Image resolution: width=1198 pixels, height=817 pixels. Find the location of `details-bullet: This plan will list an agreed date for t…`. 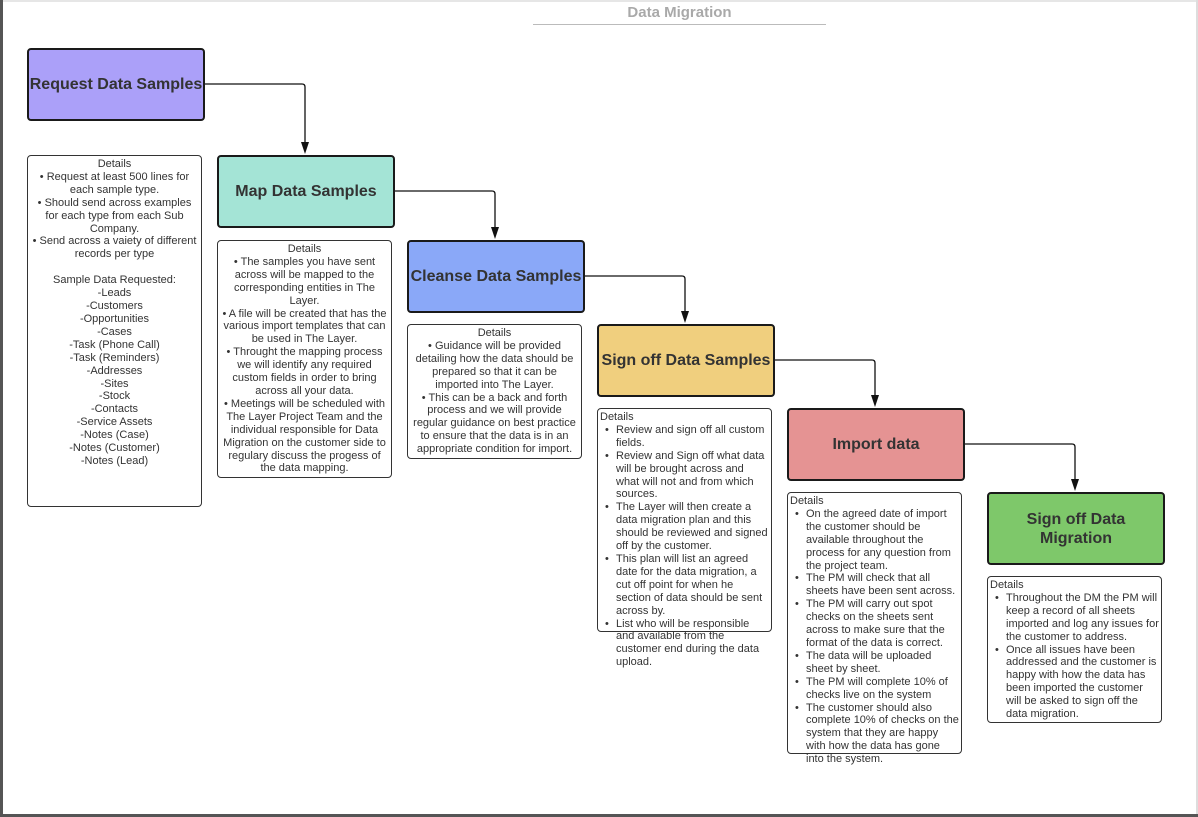

details-bullet: This plan will list an agreed date for t… is located at coordinates (687, 585).